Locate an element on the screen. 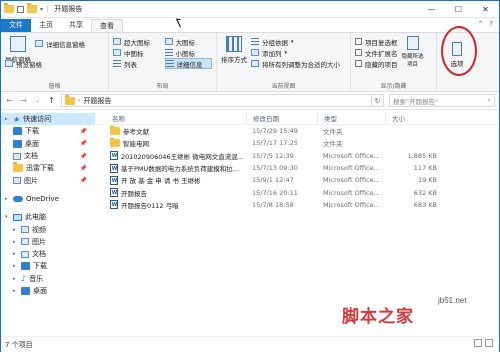 The height and width of the screenshot is (352, 500). help-icon: ? is located at coordinates (491, 24).